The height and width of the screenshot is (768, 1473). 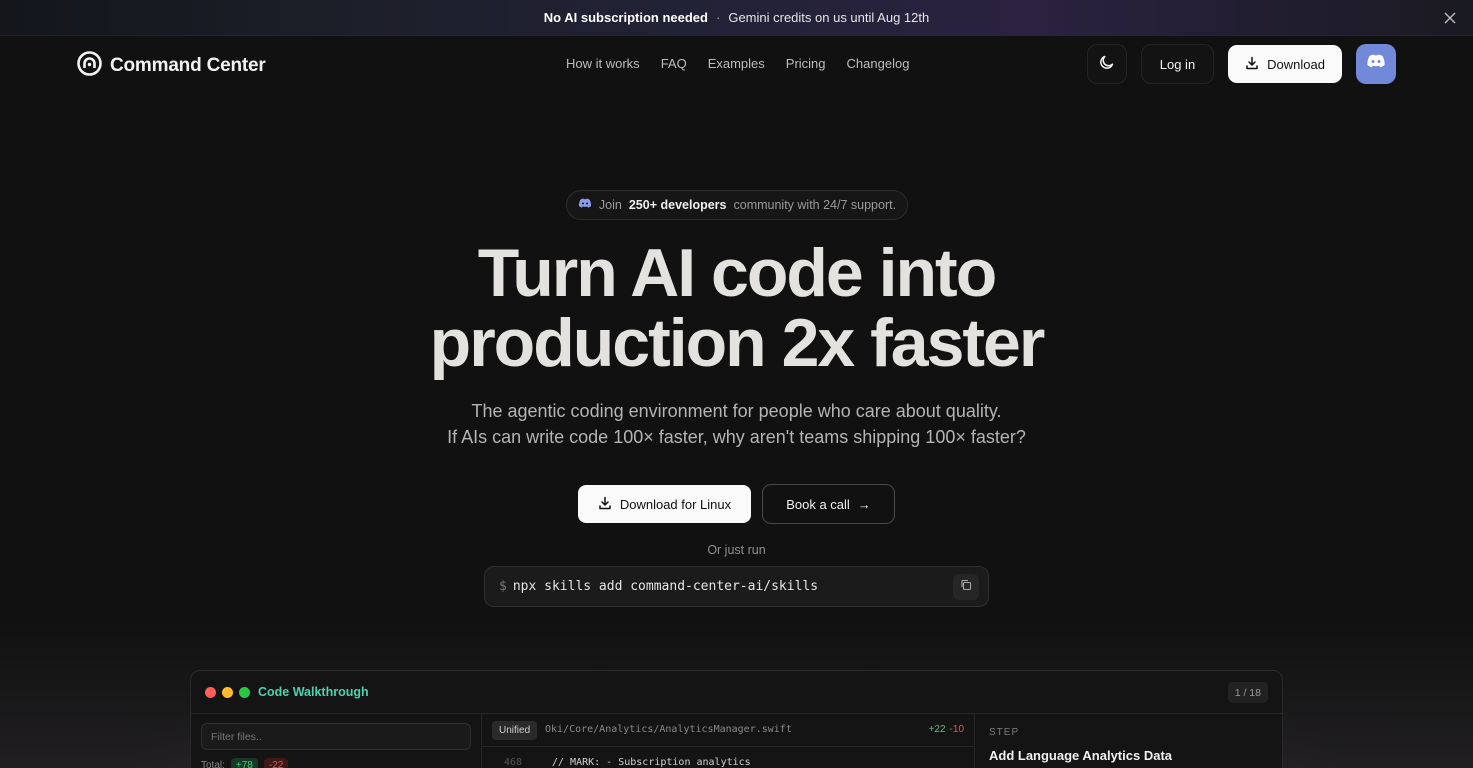 What do you see at coordinates (625, 17) in the screenshot?
I see `announcement-strong: No AI subscription needed` at bounding box center [625, 17].